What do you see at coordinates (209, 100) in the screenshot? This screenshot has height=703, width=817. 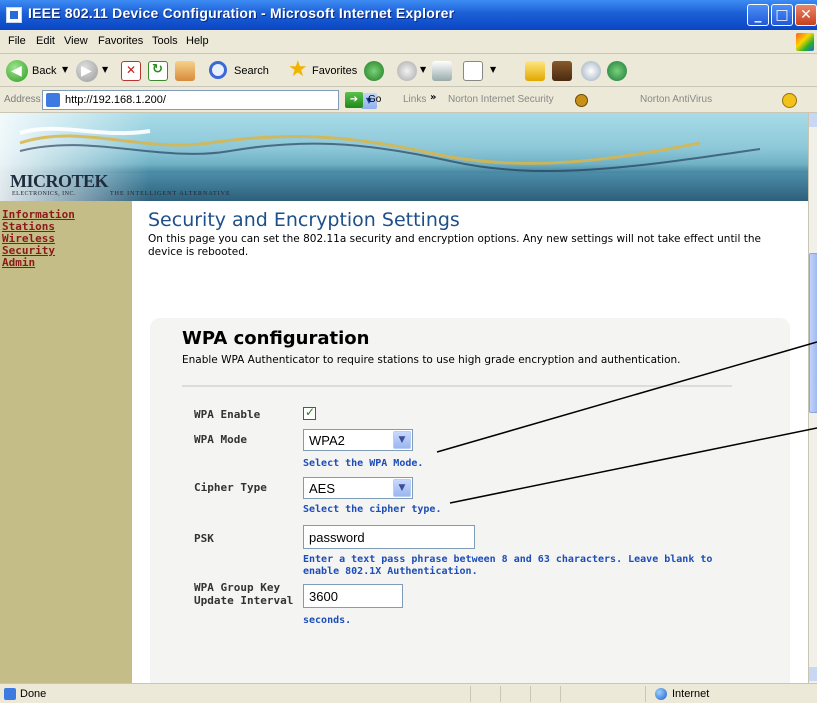 I see `address-input: http://192.168.1.200/ ▼` at bounding box center [209, 100].